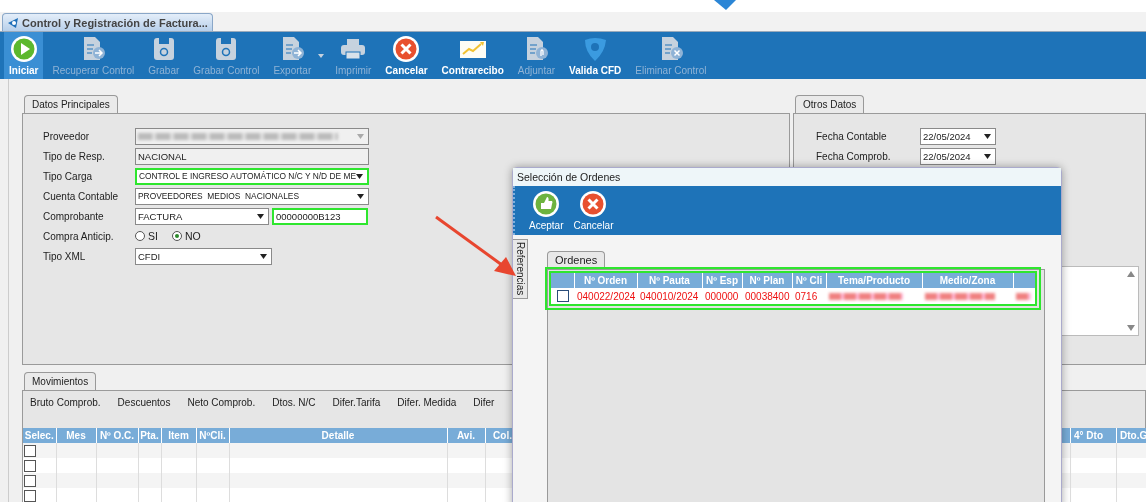 This screenshot has height=502, width=1146. I want to click on panel-tab: Datos Principales, so click(71, 104).